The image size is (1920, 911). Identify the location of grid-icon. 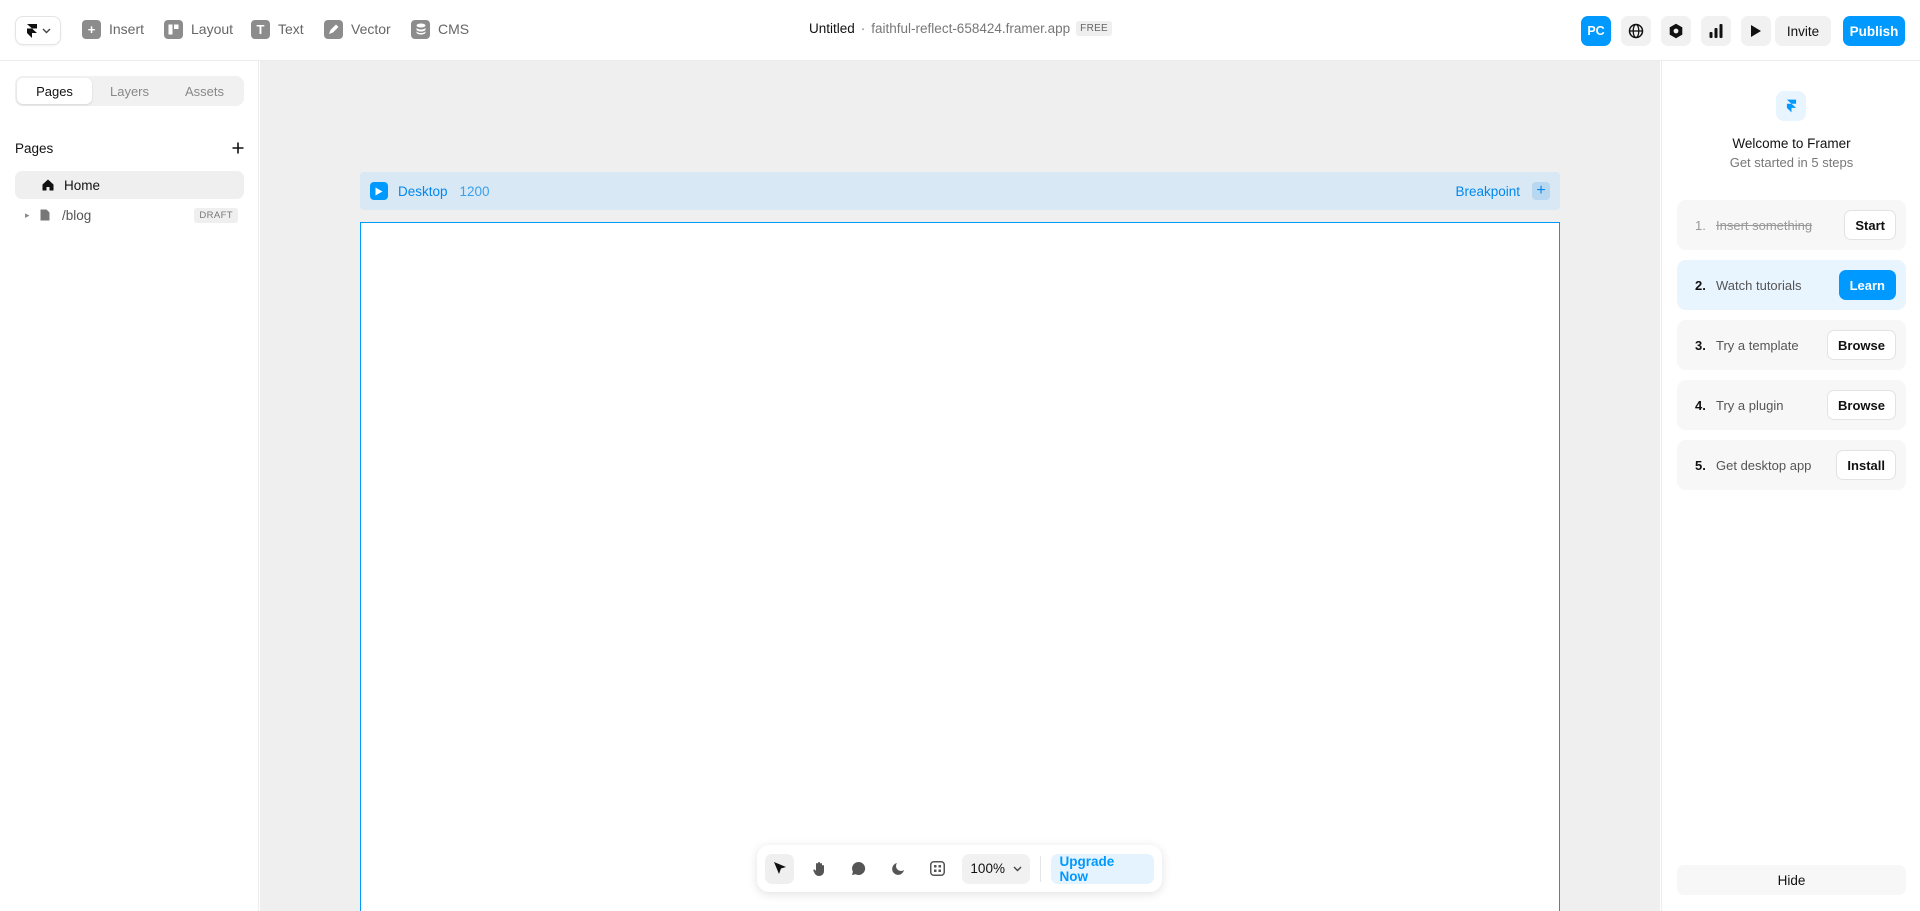
(938, 868).